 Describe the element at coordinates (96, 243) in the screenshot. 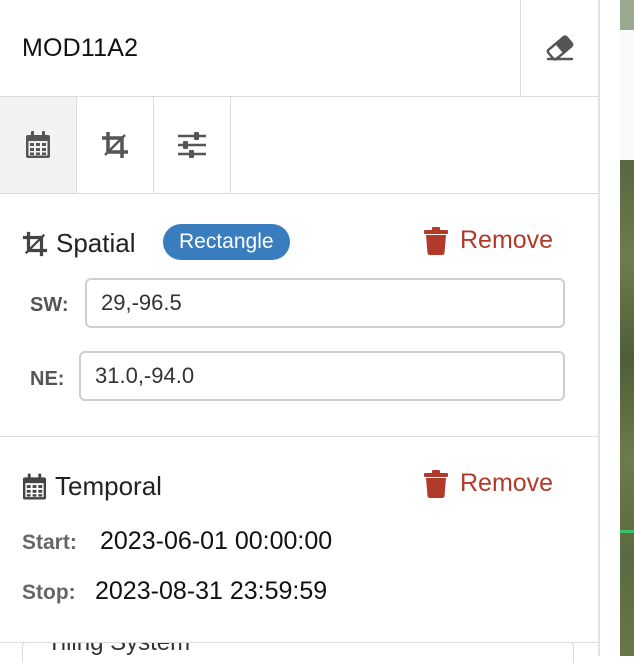

I see `spatial-title: Spatial` at that location.